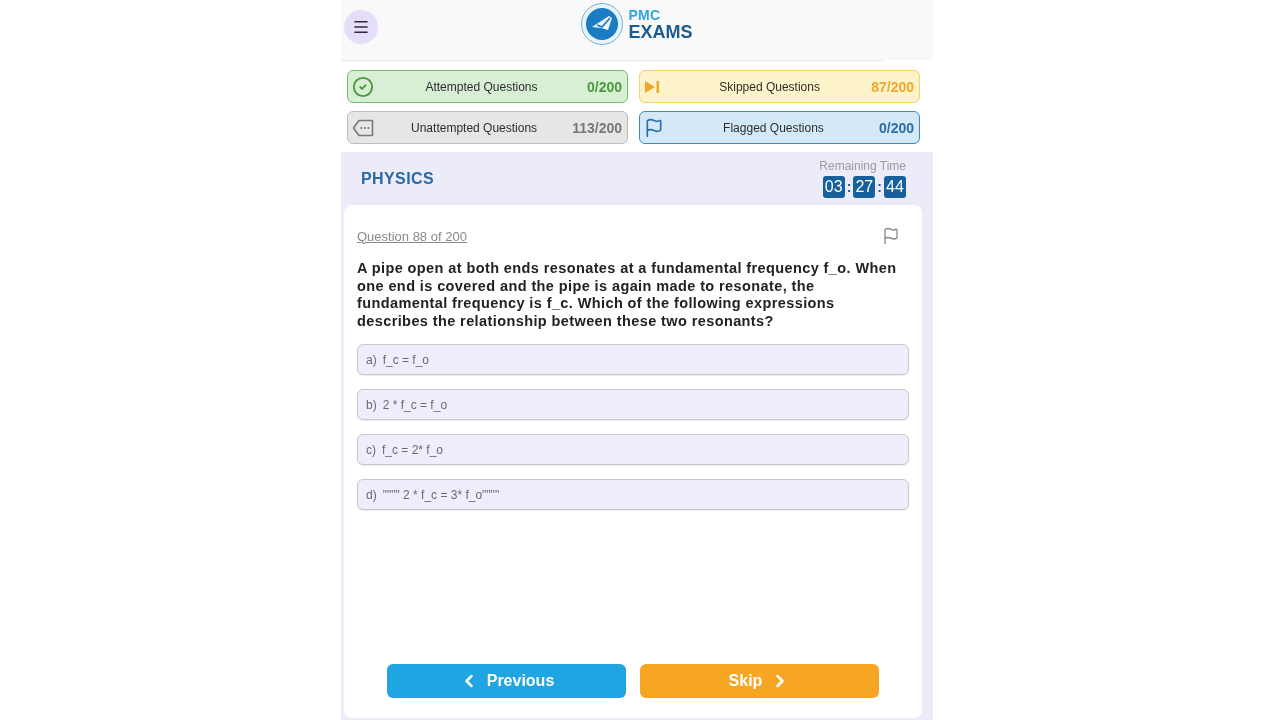 The image size is (1280, 720). What do you see at coordinates (652, 86) in the screenshot?
I see `skip-icon` at bounding box center [652, 86].